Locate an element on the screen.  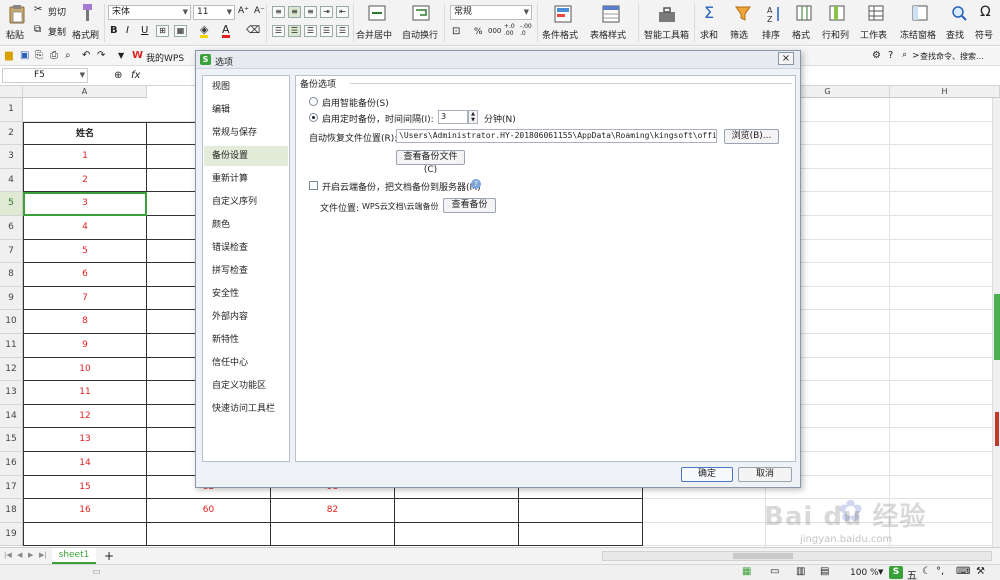
smart-backup-label: 启用智能备份(S) is located at coordinates (355, 102).